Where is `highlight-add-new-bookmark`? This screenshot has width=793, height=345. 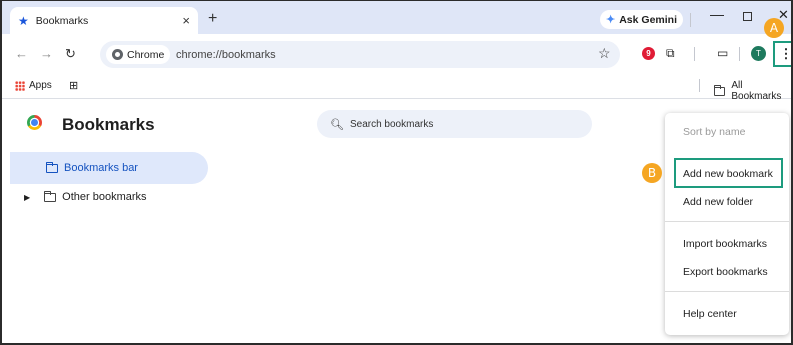
highlight-add-new-bookmark is located at coordinates (728, 173).